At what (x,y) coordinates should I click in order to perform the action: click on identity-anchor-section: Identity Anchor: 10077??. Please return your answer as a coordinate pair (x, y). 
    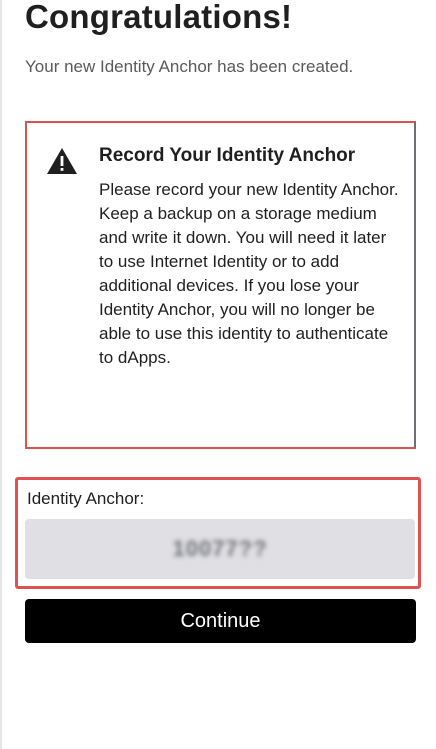
    Looking at the image, I should click on (218, 533).